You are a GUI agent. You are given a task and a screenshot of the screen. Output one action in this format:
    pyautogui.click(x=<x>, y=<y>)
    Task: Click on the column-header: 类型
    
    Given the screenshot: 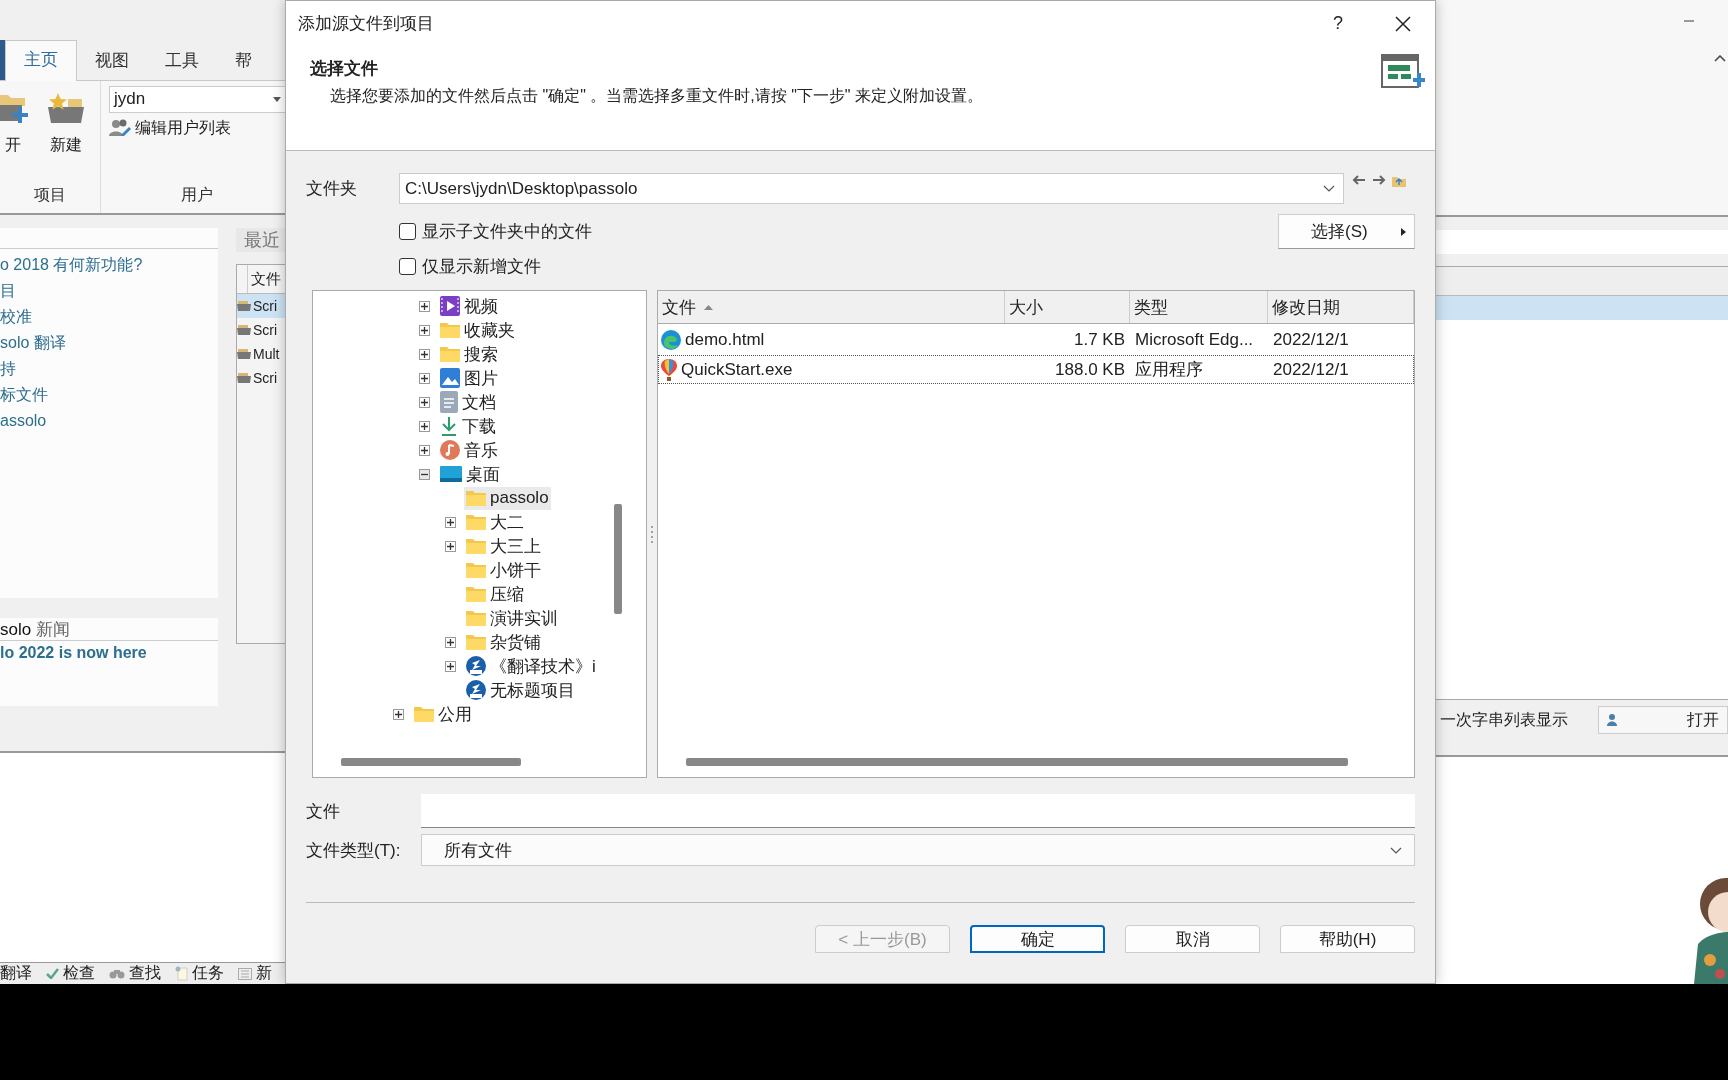 What is the action you would take?
    pyautogui.click(x=1199, y=307)
    